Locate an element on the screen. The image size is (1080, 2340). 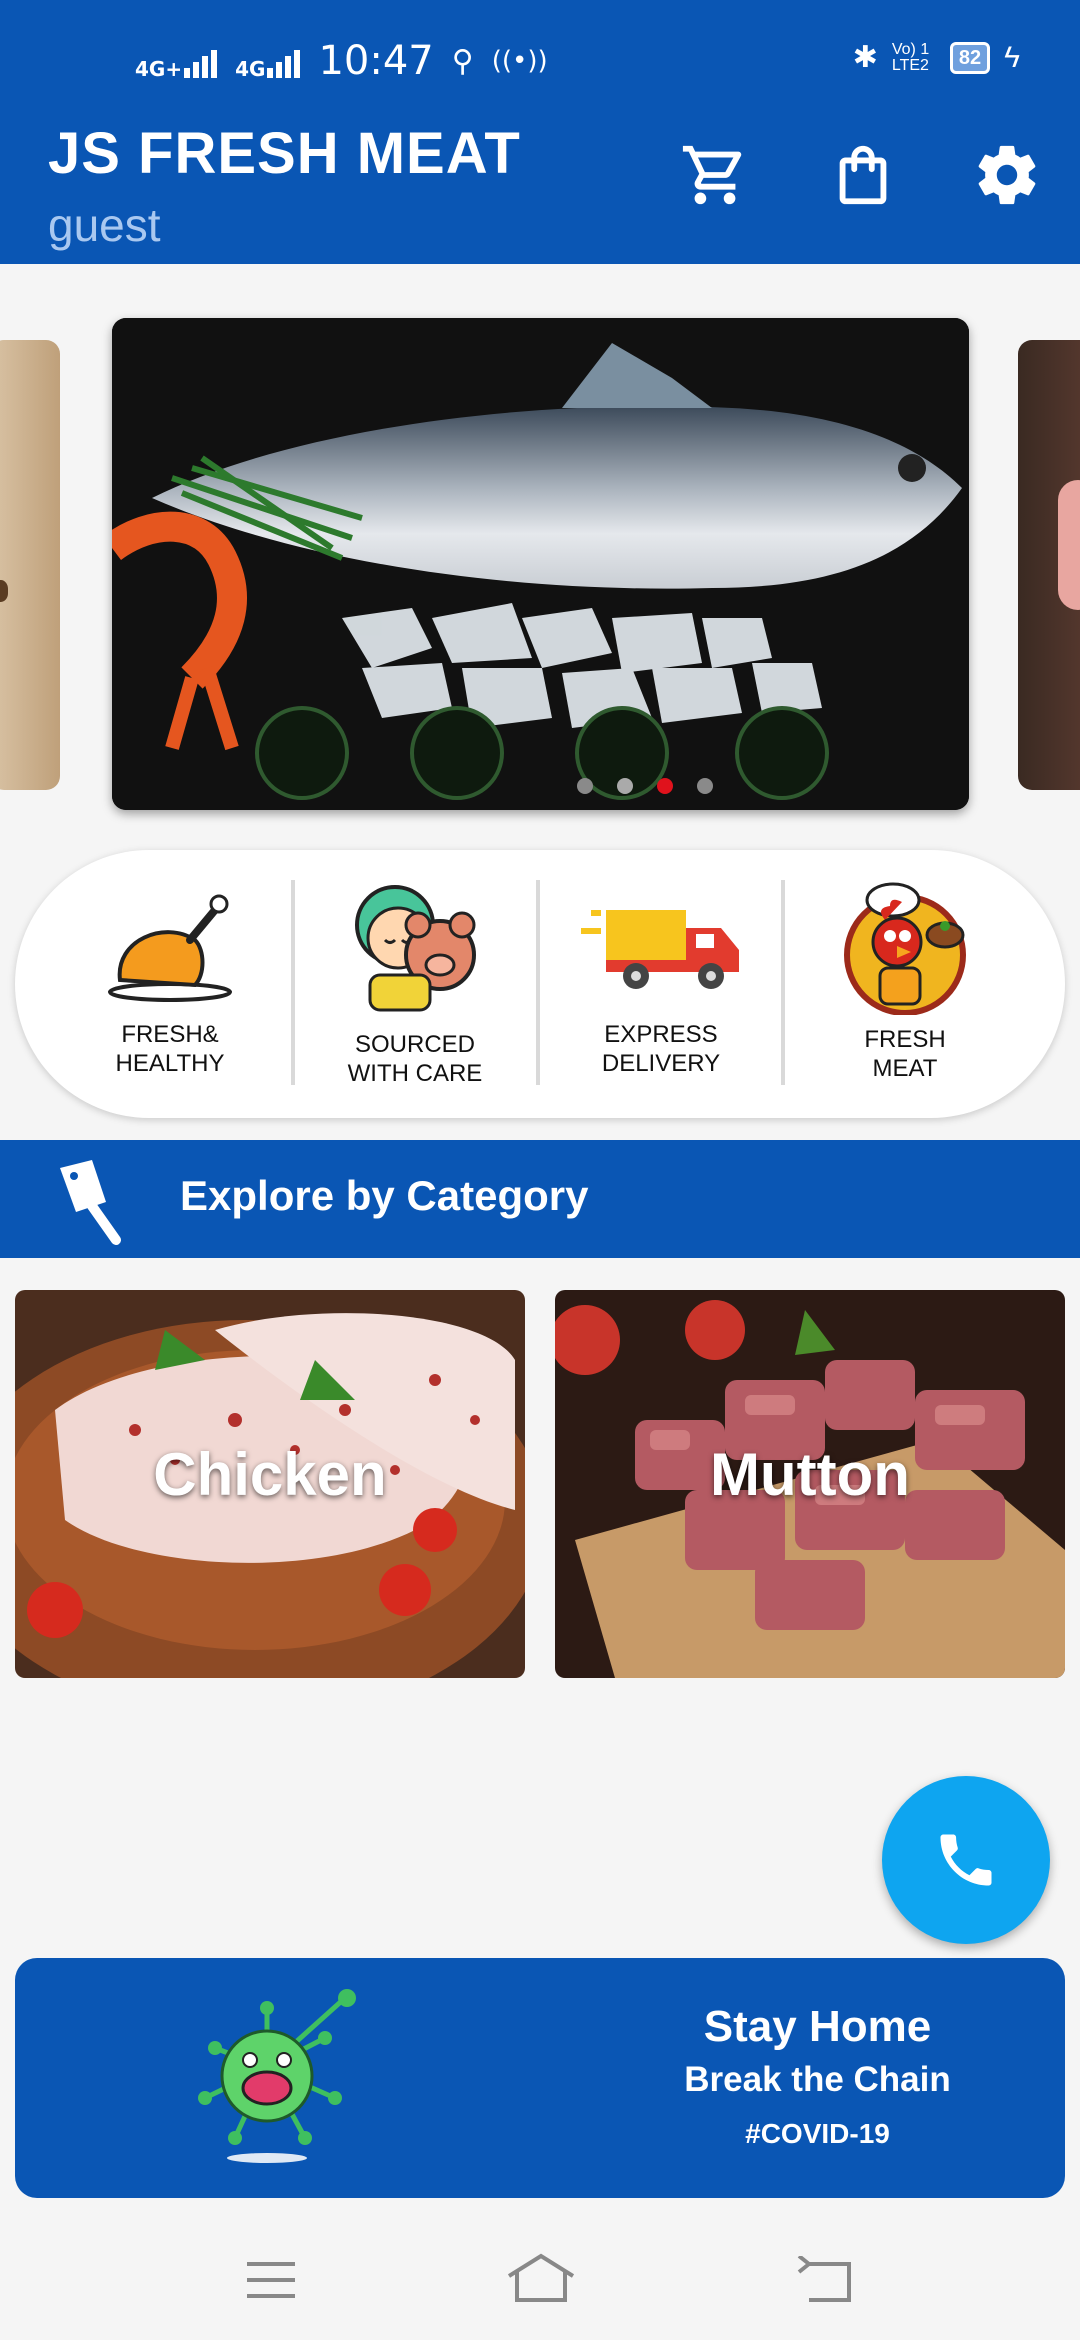
carousel-dot-active is located at coordinates (665, 786).